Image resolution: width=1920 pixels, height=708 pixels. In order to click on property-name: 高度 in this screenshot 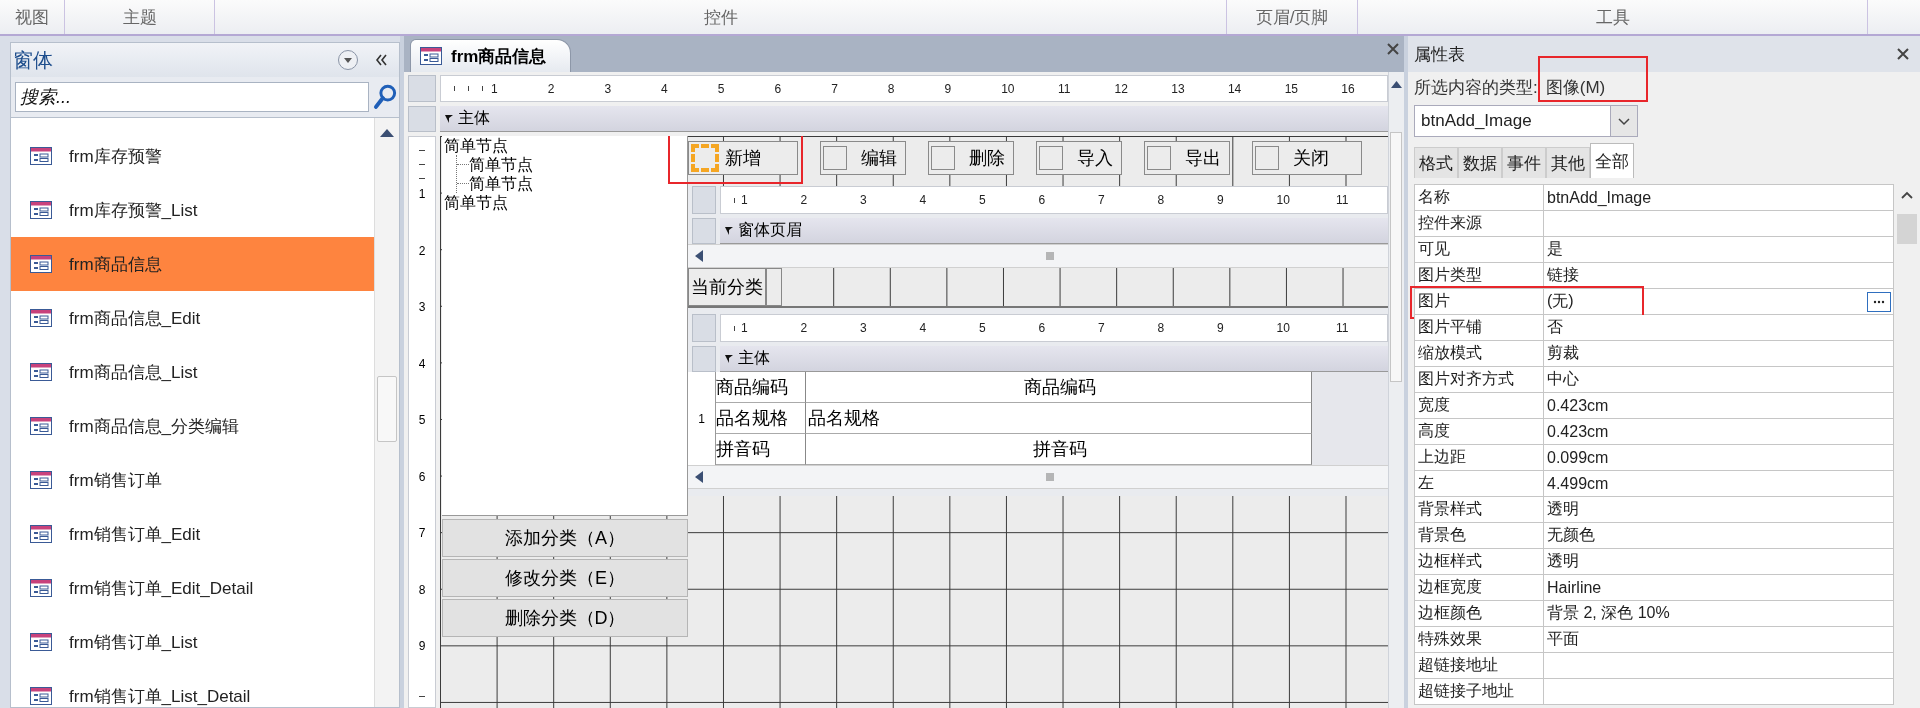, I will do `click(1479, 432)`.